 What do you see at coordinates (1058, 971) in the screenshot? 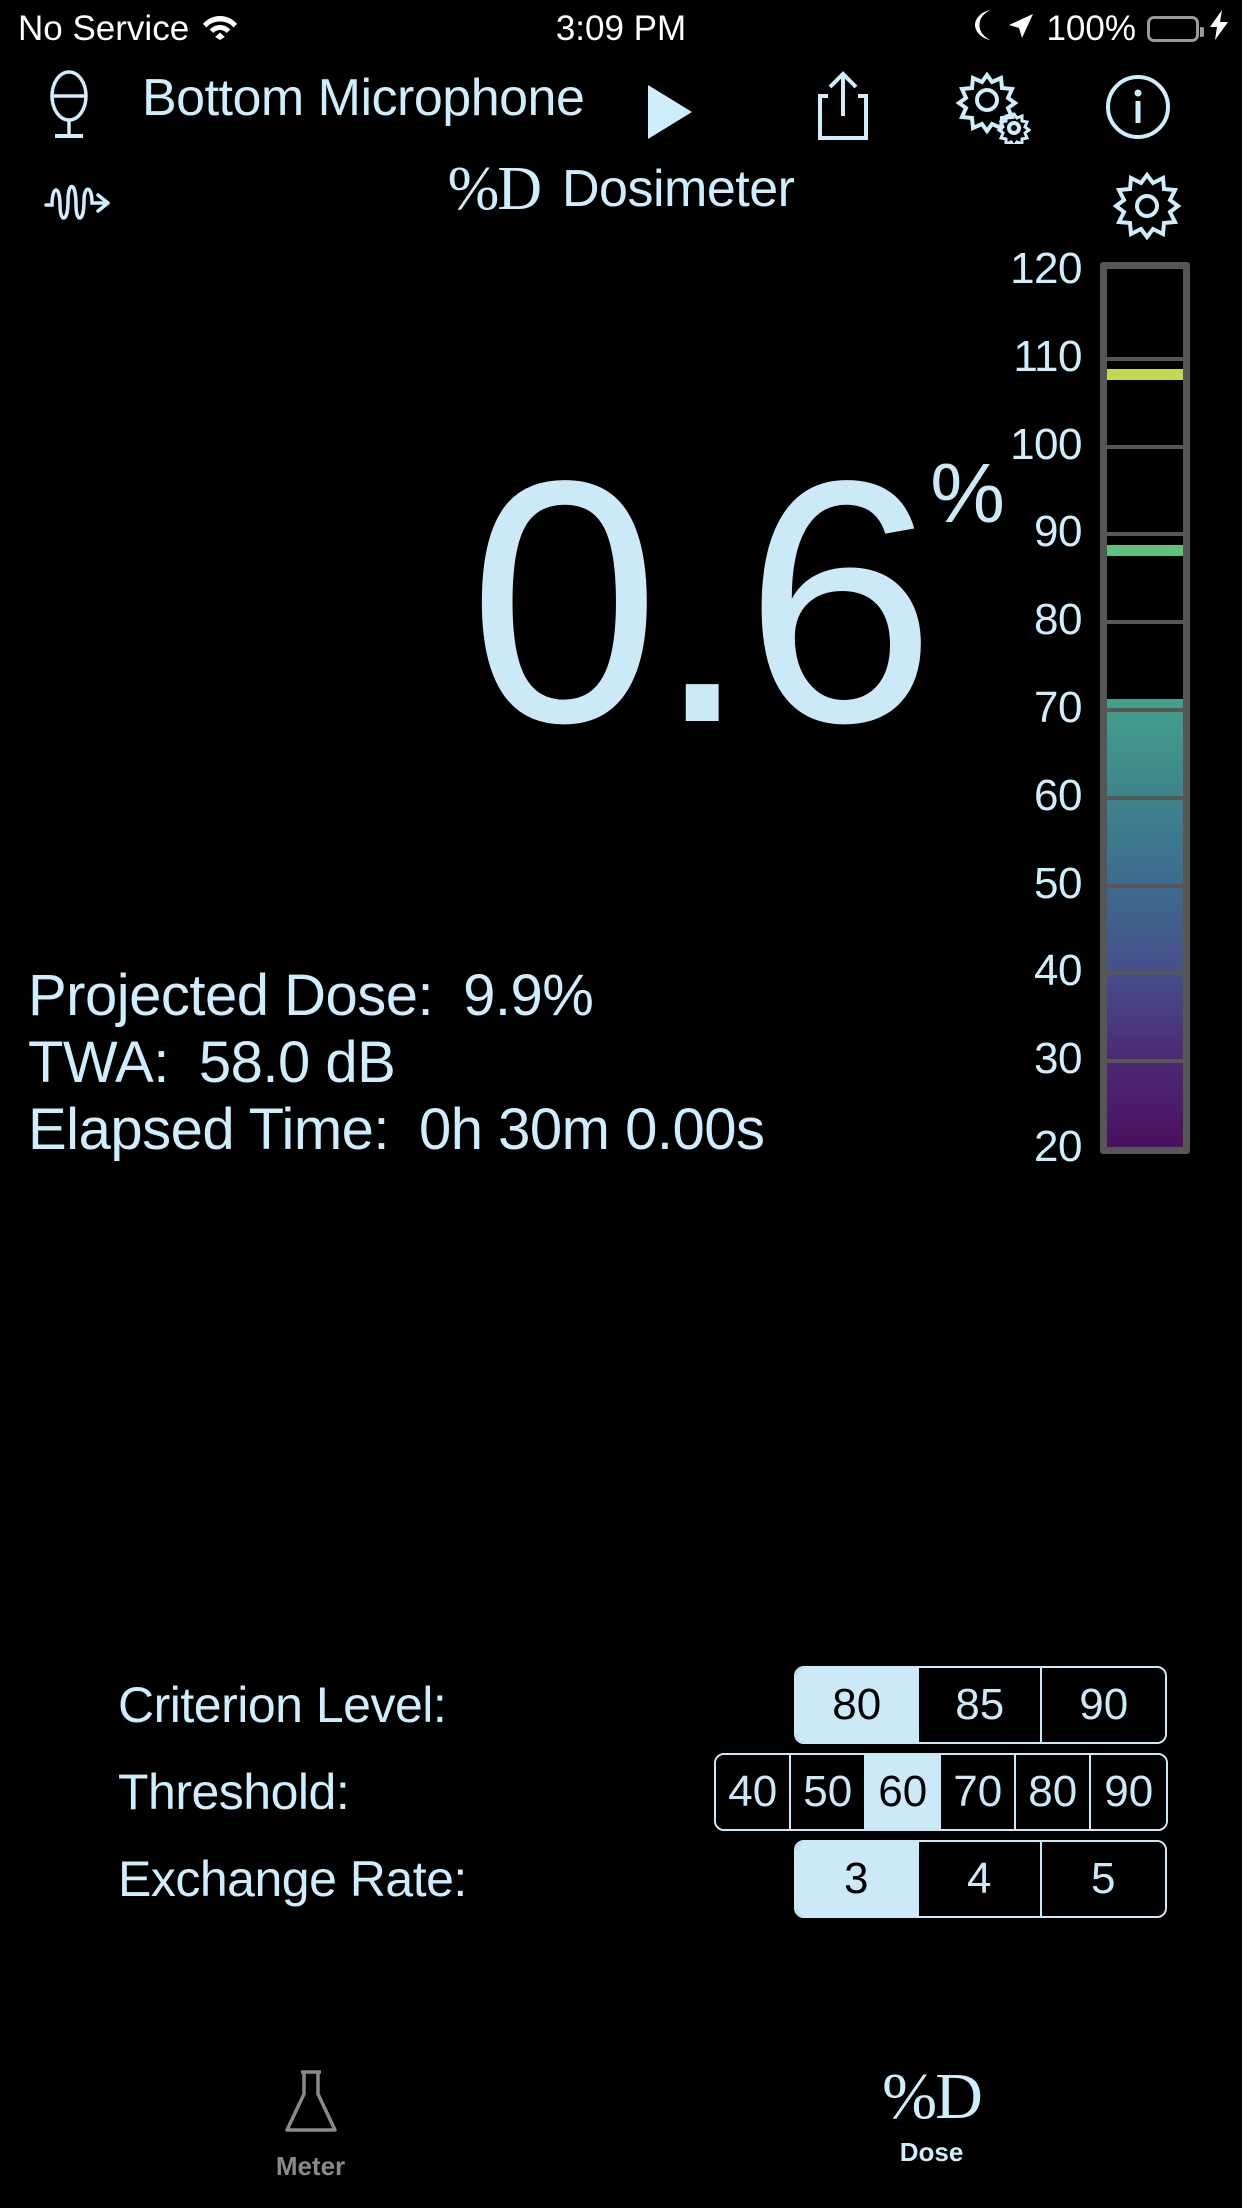
I see `meter-tick-label: 40` at bounding box center [1058, 971].